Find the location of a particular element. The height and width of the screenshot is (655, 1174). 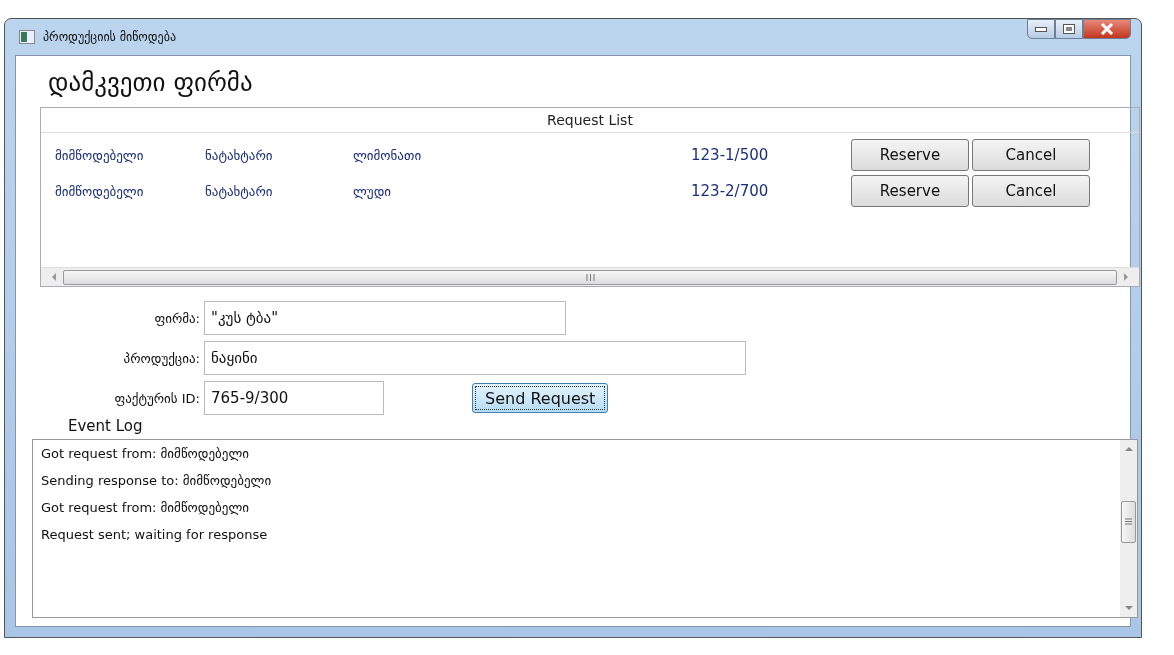

maximize-icon is located at coordinates (1069, 29).